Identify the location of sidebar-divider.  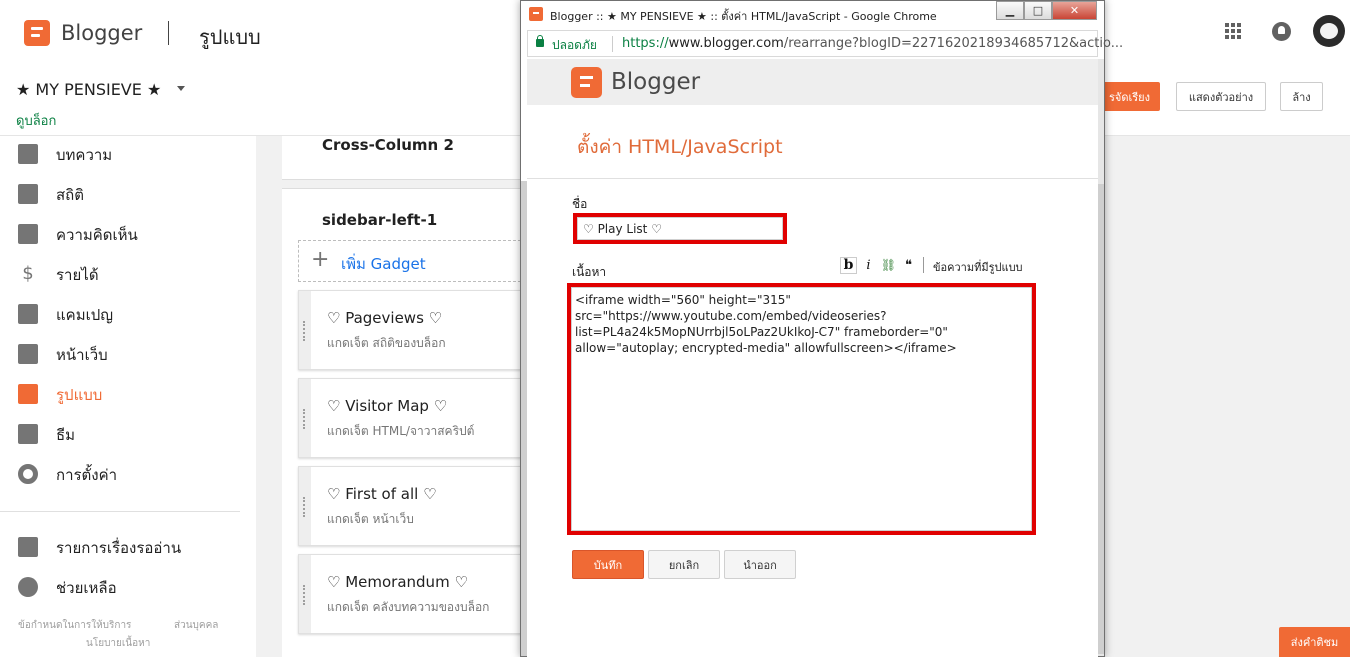
(120, 511).